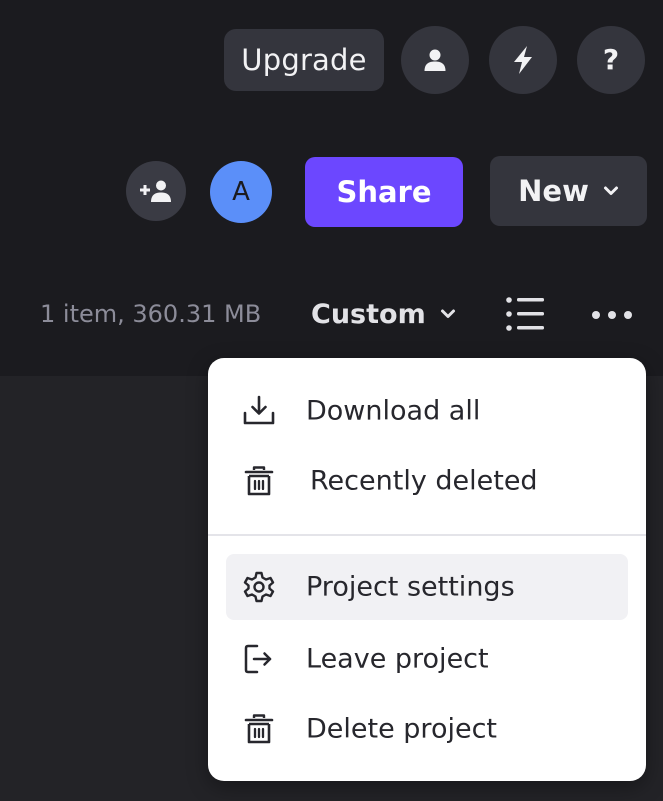  Describe the element at coordinates (427, 535) in the screenshot. I see `menu-divider` at that location.